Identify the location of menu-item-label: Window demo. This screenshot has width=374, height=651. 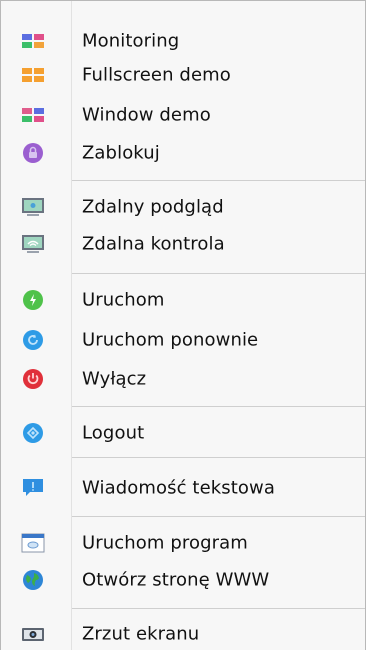
(146, 115).